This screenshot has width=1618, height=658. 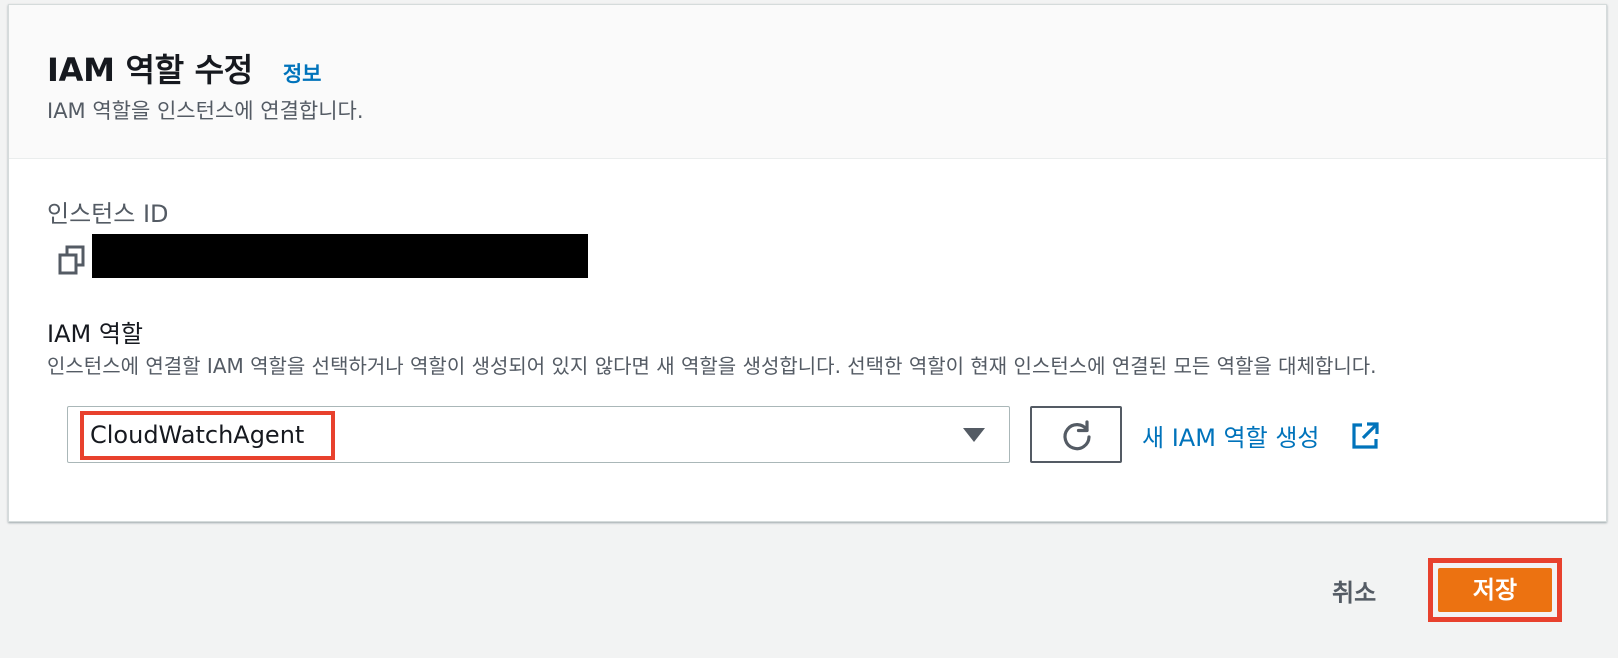 I want to click on title-row: IAM 역할 수정 정보, so click(x=184, y=68).